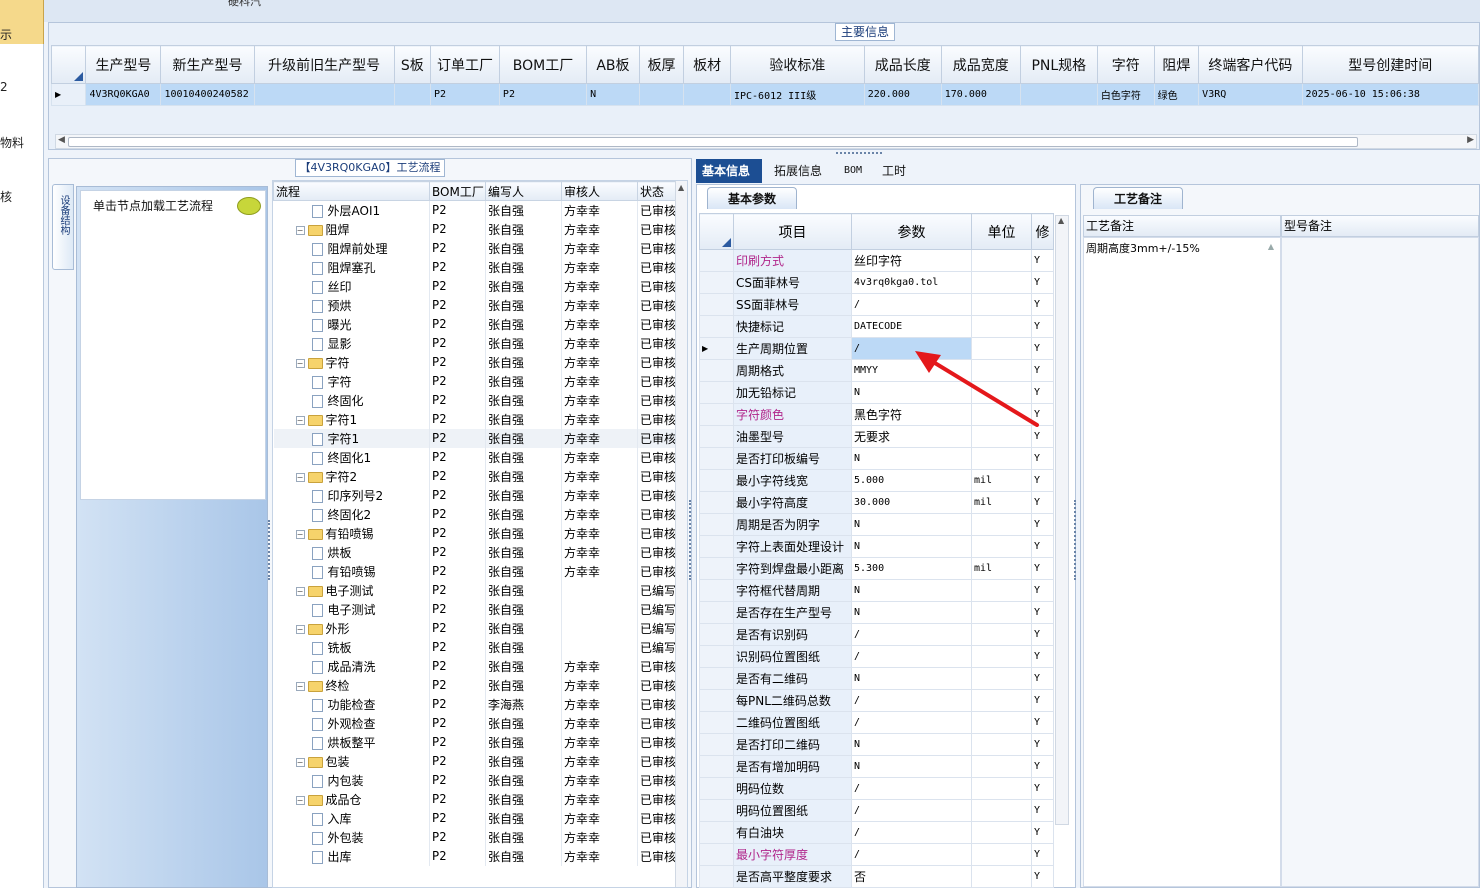 This screenshot has width=1480, height=888. What do you see at coordinates (980, 64) in the screenshot?
I see `column-header: 成品宽度` at bounding box center [980, 64].